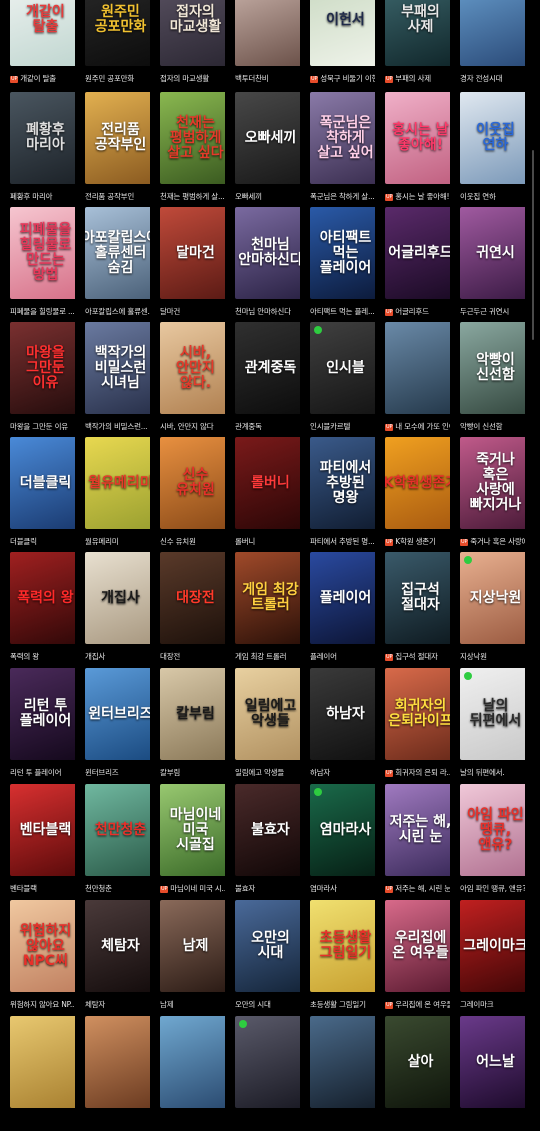 The height and width of the screenshot is (1131, 540). I want to click on cover-thumbnail: 어느날, so click(492, 1062).